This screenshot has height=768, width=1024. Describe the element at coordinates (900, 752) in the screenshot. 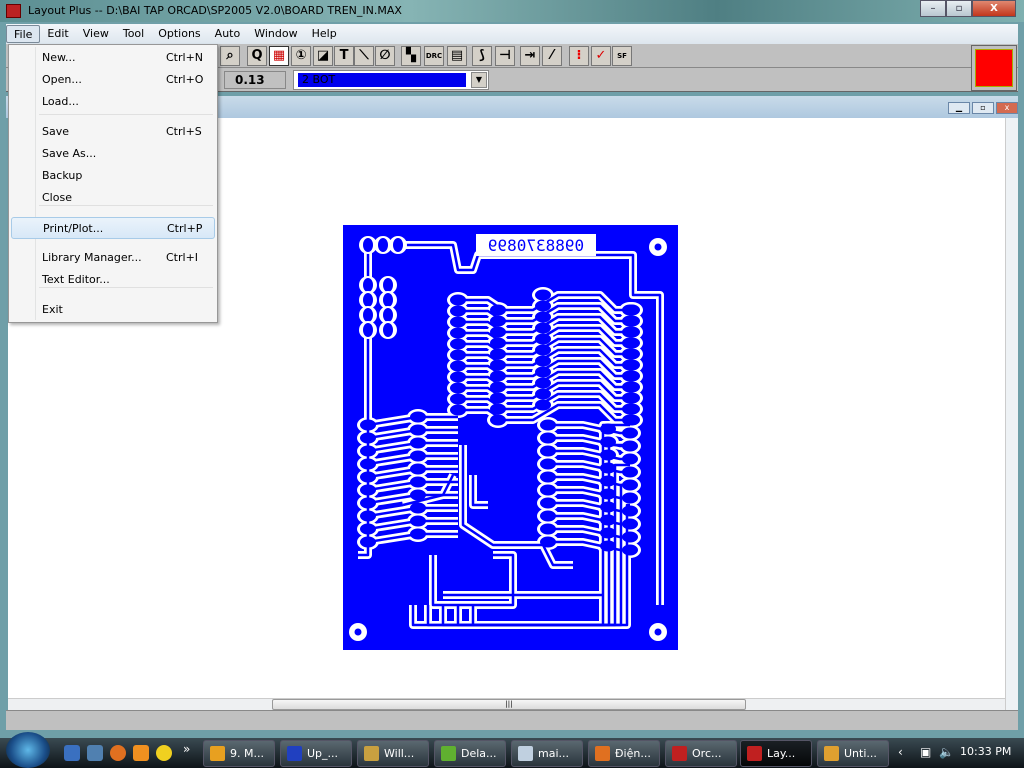

I see `tray-expand-arrow: ‹` at that location.